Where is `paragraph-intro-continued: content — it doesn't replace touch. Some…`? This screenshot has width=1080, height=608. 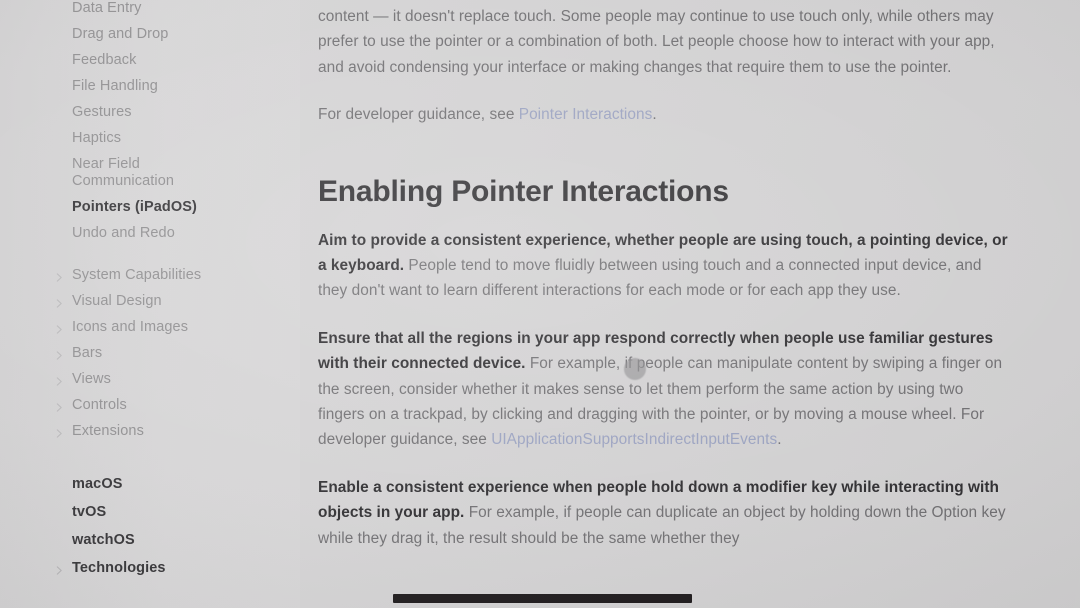 paragraph-intro-continued: content — it doesn't replace touch. Some… is located at coordinates (656, 42).